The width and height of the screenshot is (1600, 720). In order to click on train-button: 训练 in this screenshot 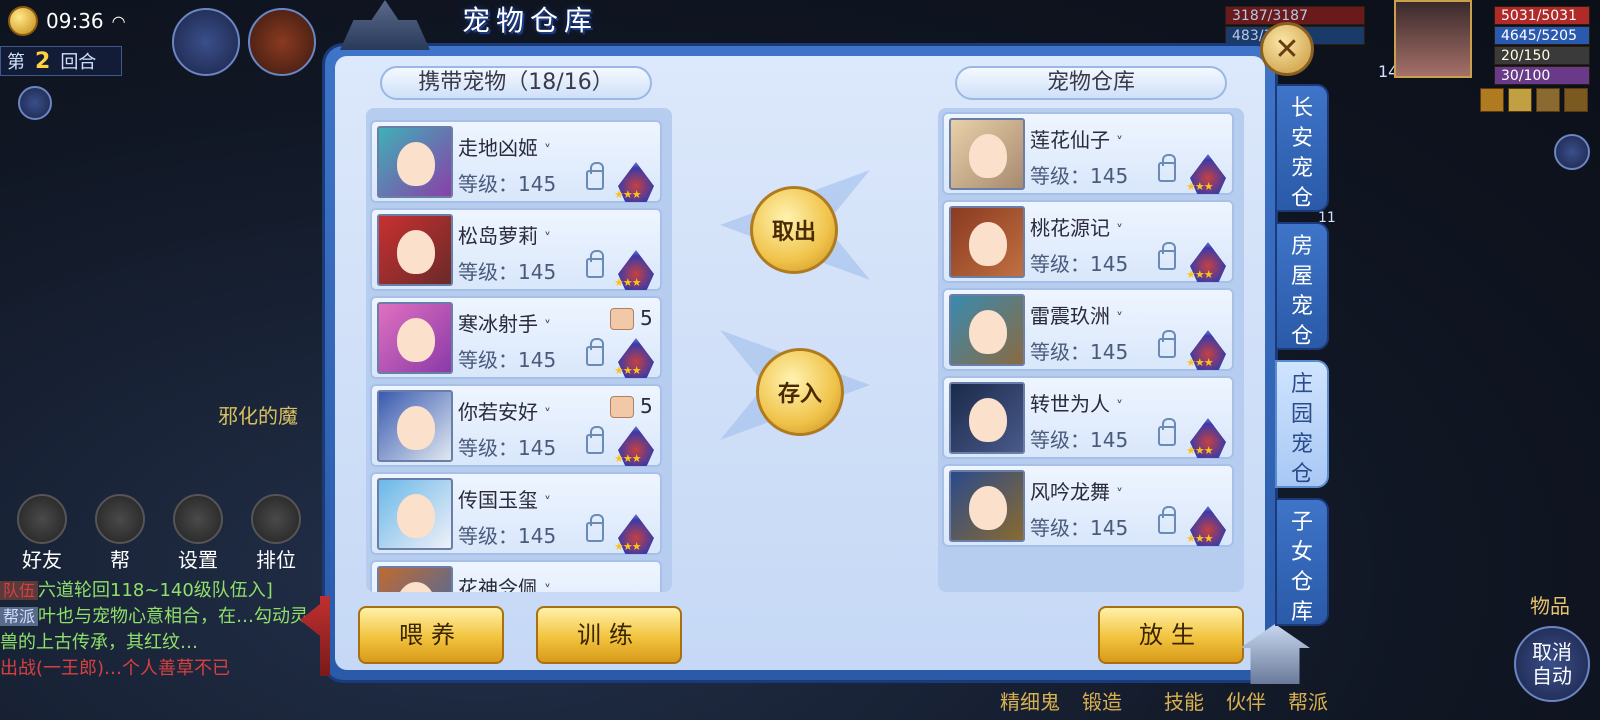, I will do `click(609, 635)`.